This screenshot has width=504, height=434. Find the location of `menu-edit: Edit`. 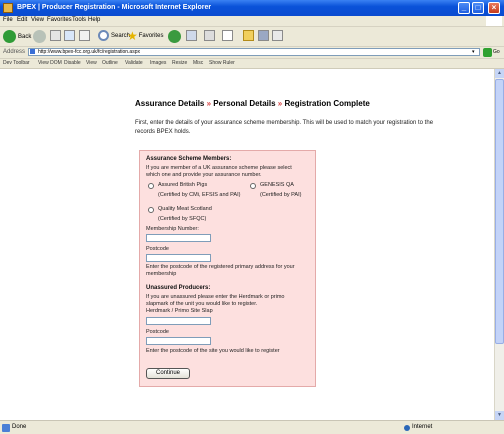

menu-edit: Edit is located at coordinates (22, 20).